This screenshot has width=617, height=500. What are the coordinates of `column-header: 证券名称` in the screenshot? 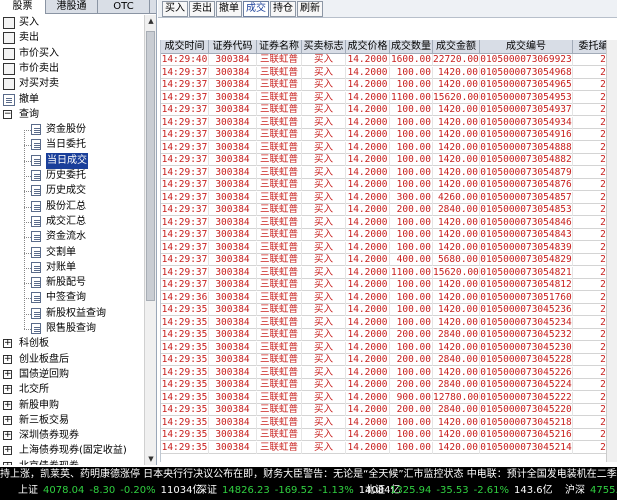 It's located at (279, 47).